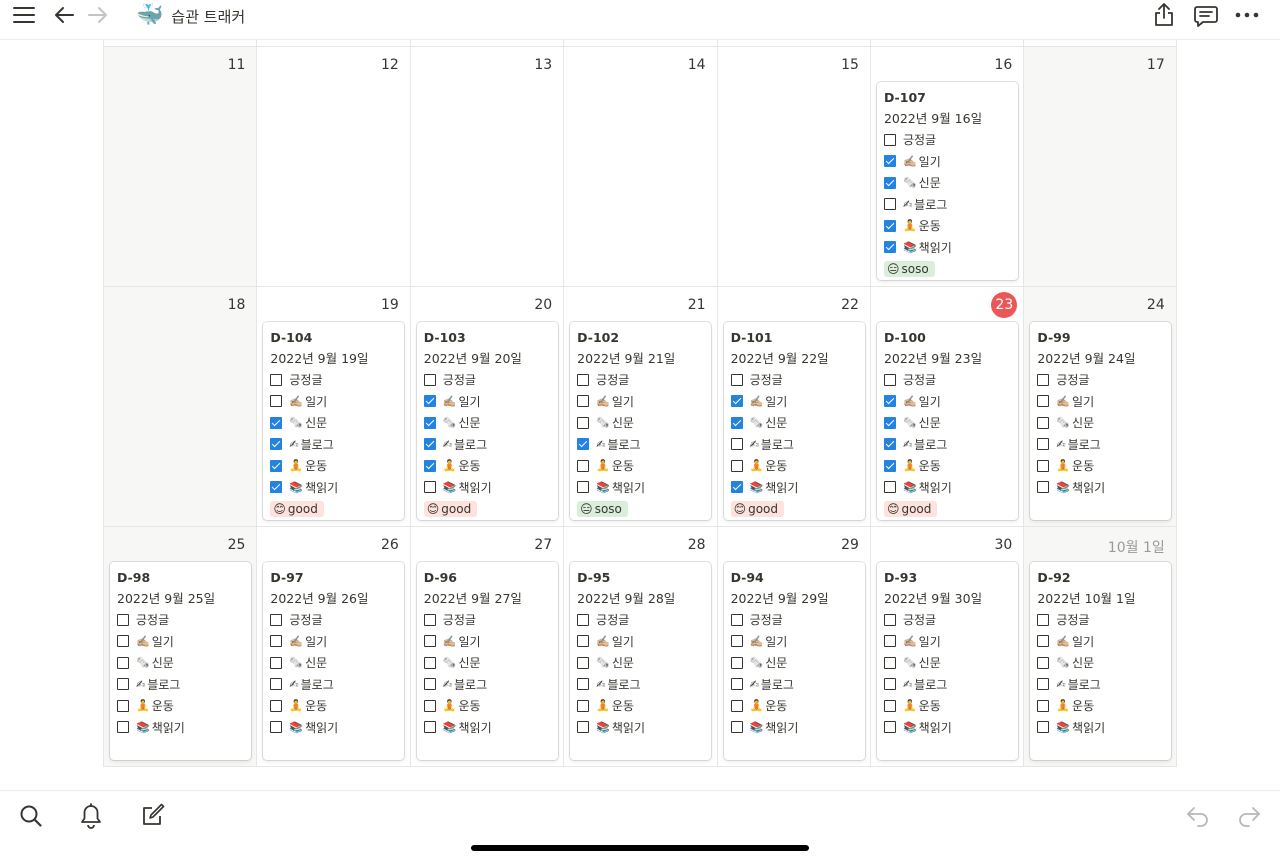 The width and height of the screenshot is (1280, 859). What do you see at coordinates (180, 661) in the screenshot?
I see `habit-card: D-98 2022년 9월 25일 긍정글 ✍🏼 일기 🗞️ 신문 ✍ 블로그 🧘 운동 📚 책읽기` at bounding box center [180, 661].